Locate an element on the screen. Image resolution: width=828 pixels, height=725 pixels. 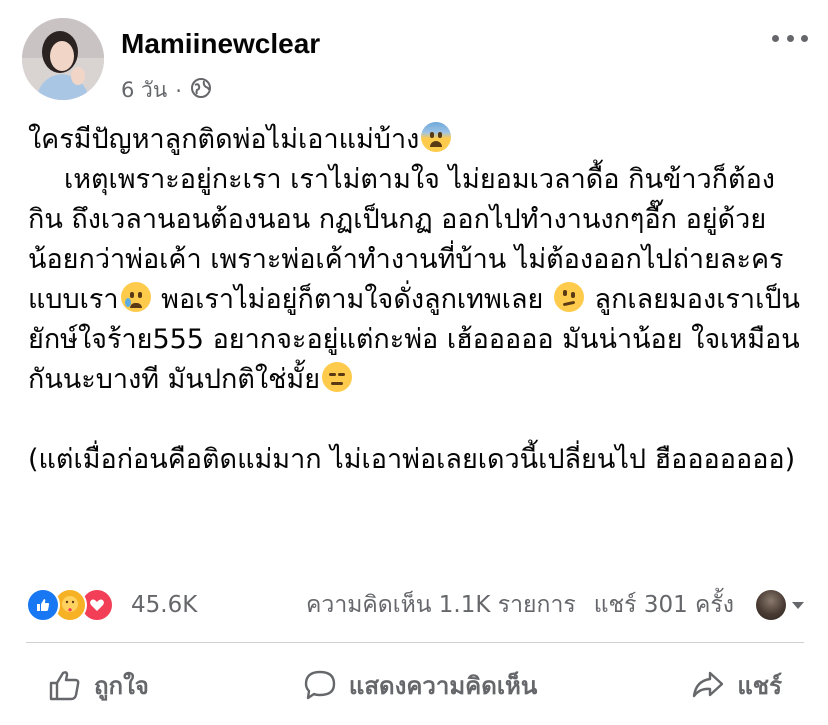
post-time: 6 วัน is located at coordinates (144, 90).